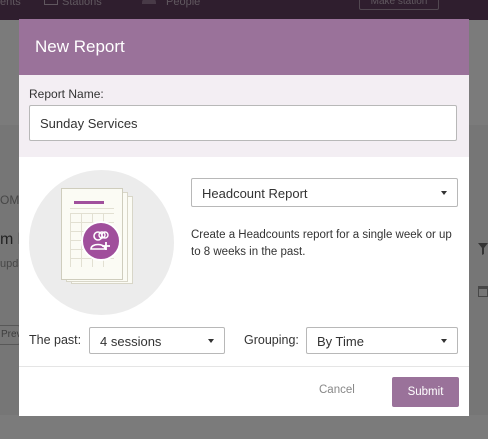  Describe the element at coordinates (89, 202) in the screenshot. I see `document-title-bar` at that location.